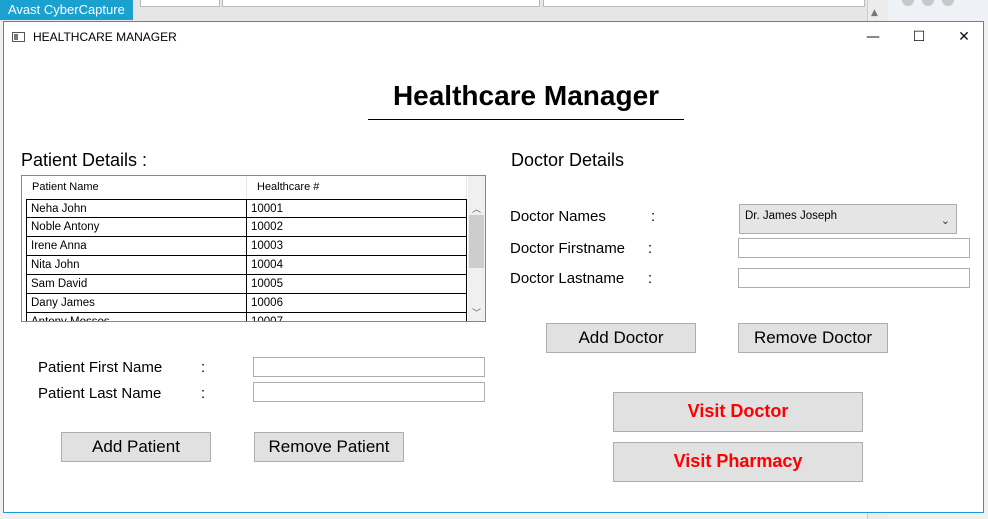  Describe the element at coordinates (476, 312) in the screenshot. I see `scroll-down-icon: ﹀` at that location.